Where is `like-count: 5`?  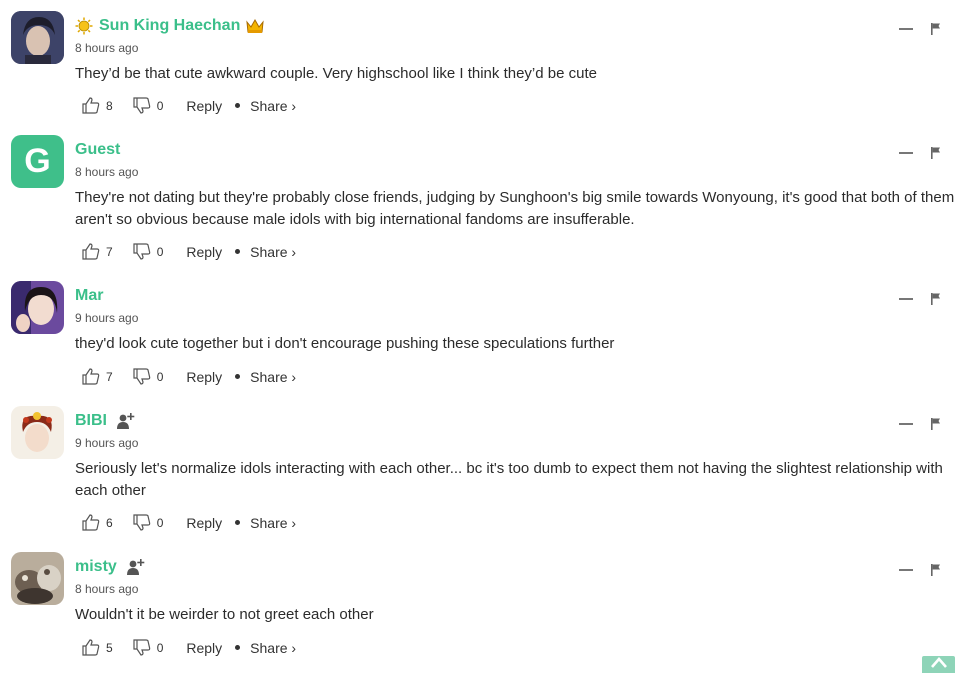
like-count: 5 is located at coordinates (109, 647).